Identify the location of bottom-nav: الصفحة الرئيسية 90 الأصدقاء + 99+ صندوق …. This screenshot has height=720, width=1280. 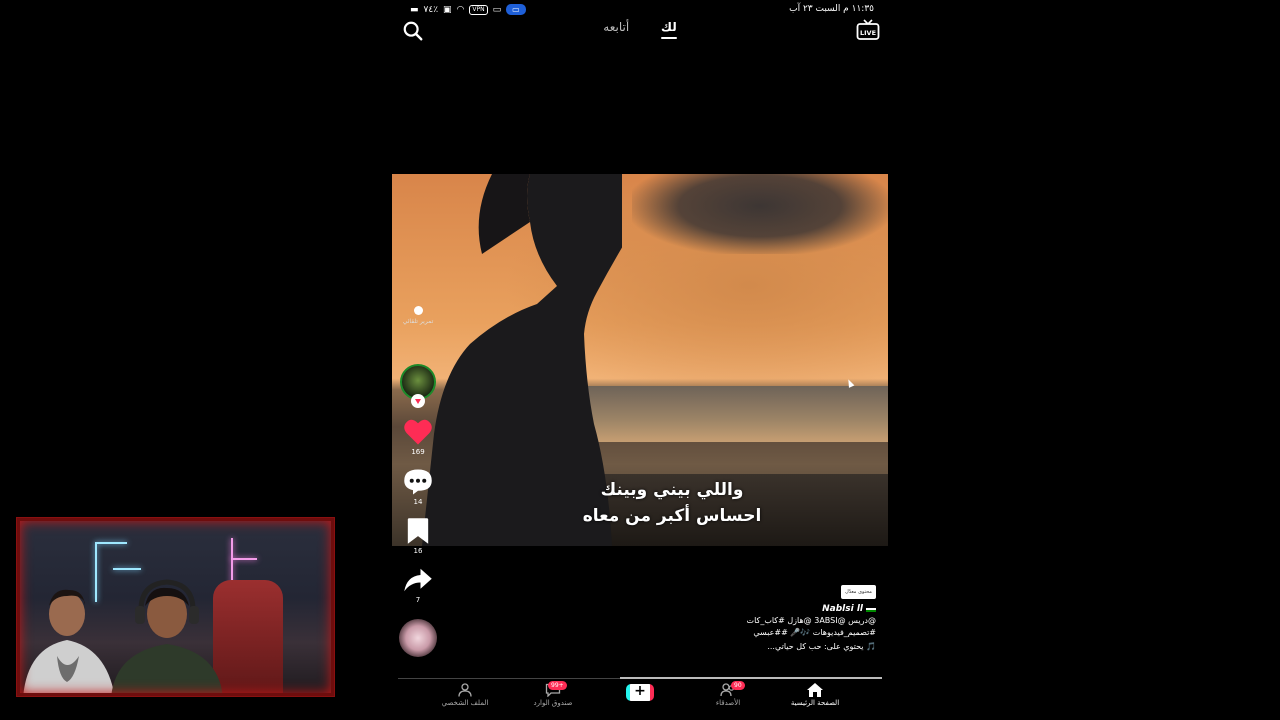
(640, 700).